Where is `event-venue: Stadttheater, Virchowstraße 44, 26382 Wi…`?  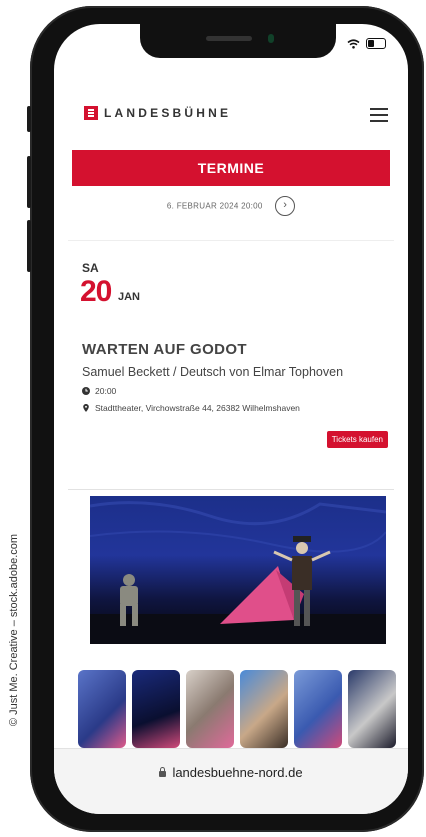
event-venue: Stadttheater, Virchowstraße 44, 26382 Wi… is located at coordinates (197, 408).